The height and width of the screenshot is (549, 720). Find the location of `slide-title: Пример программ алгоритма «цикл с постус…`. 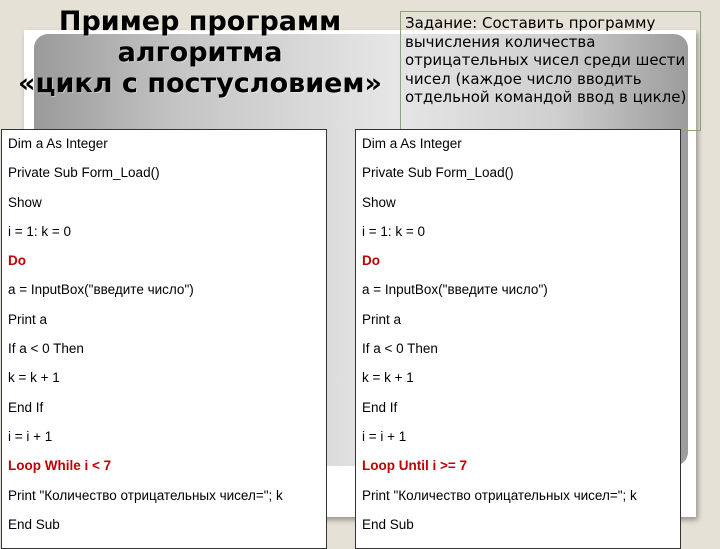

slide-title: Пример программ алгоритма «цикл с постус… is located at coordinates (200, 52).